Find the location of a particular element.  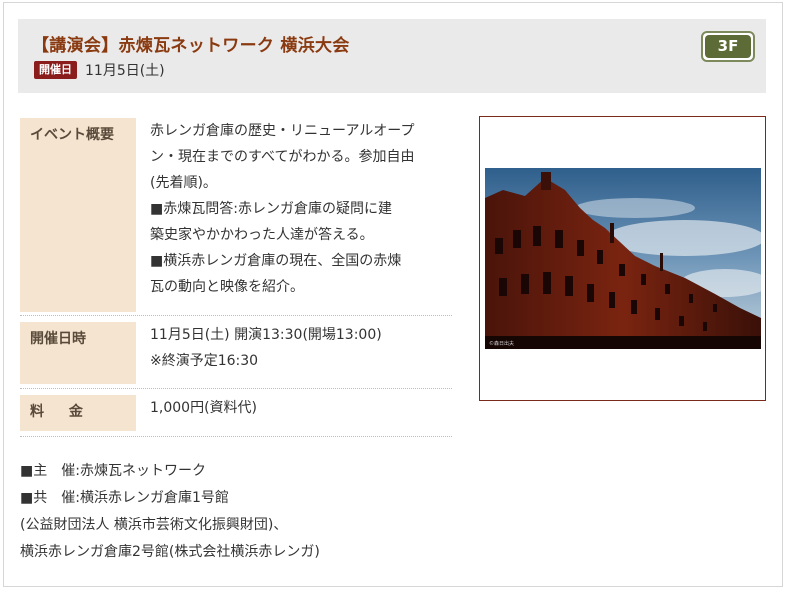

datetime-text: 11月5日(土) 開演13:30(開場13:00) ※終演予定16:30 is located at coordinates (300, 348).